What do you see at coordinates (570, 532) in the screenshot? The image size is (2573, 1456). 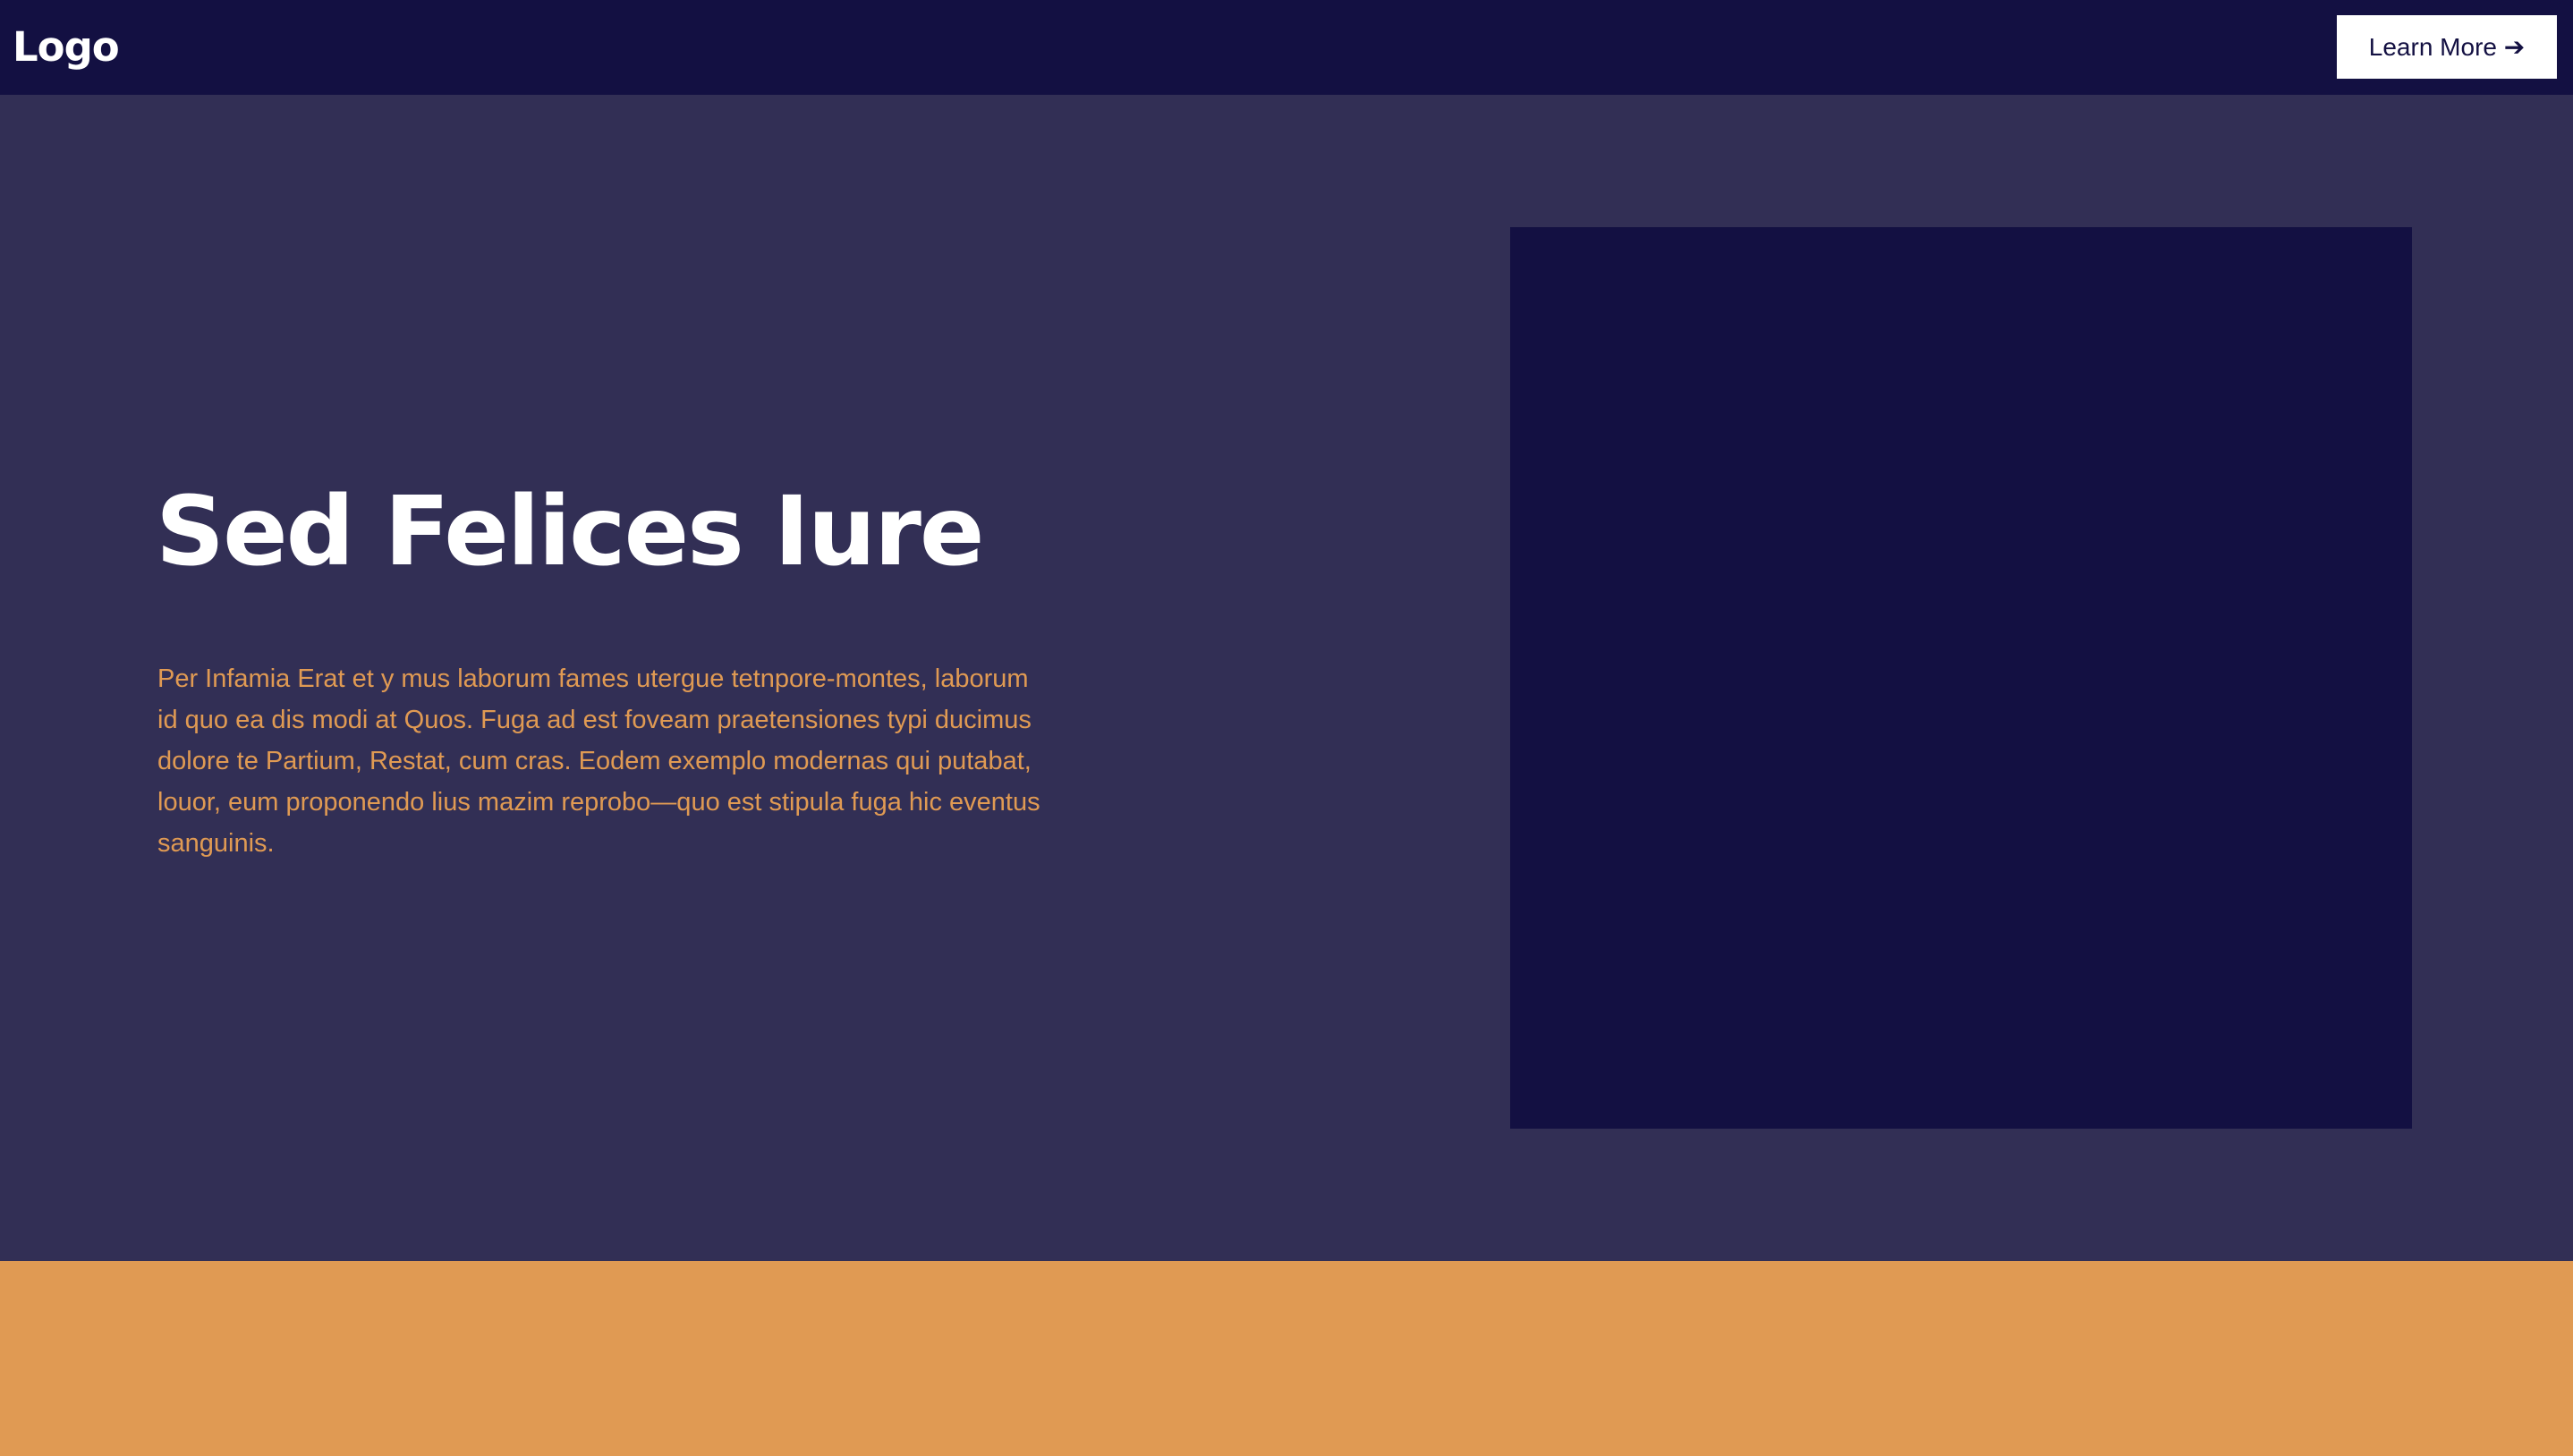 I see `hero-title: Sed Felices Iure` at bounding box center [570, 532].